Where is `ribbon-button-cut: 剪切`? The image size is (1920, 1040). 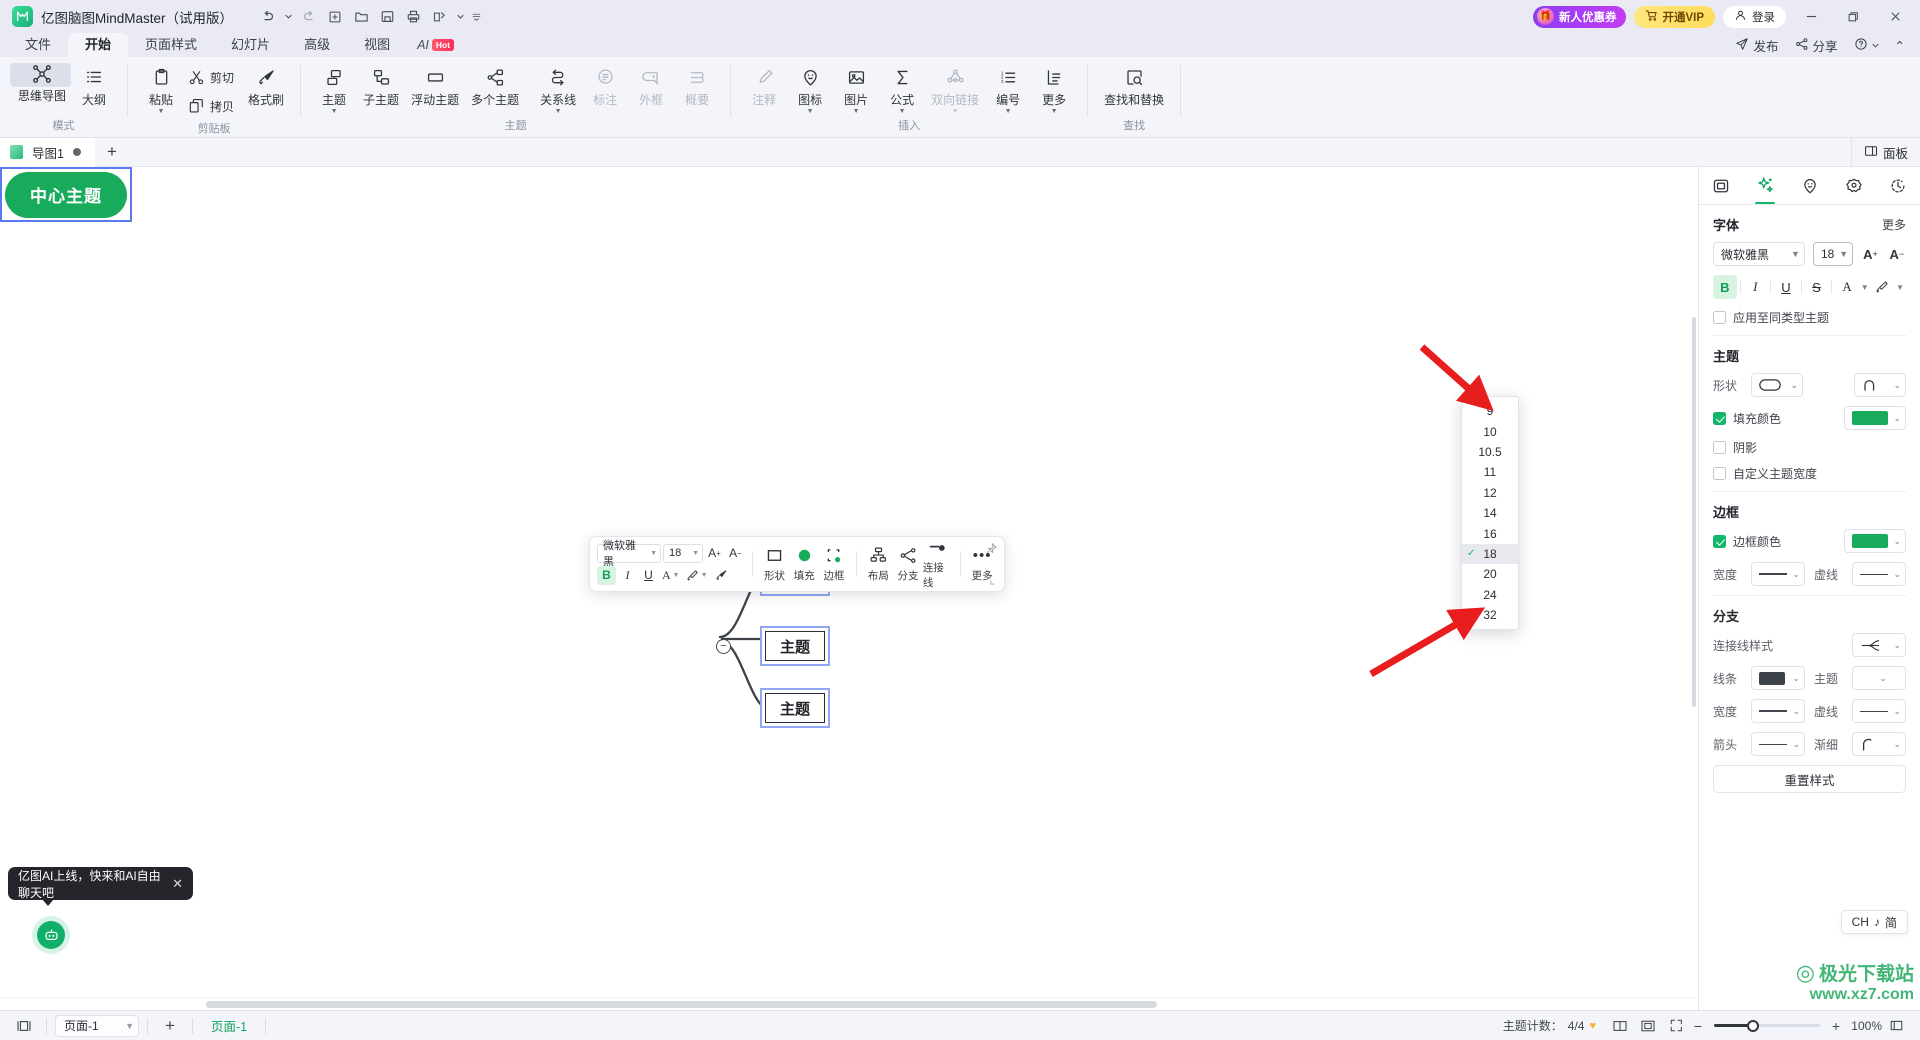
ribbon-button-cut: 剪切 is located at coordinates (213, 77).